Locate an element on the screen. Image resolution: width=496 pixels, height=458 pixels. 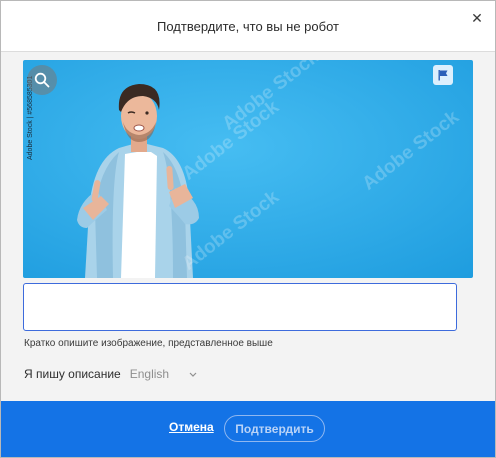
cancel-button: Отмена is located at coordinates (191, 427).